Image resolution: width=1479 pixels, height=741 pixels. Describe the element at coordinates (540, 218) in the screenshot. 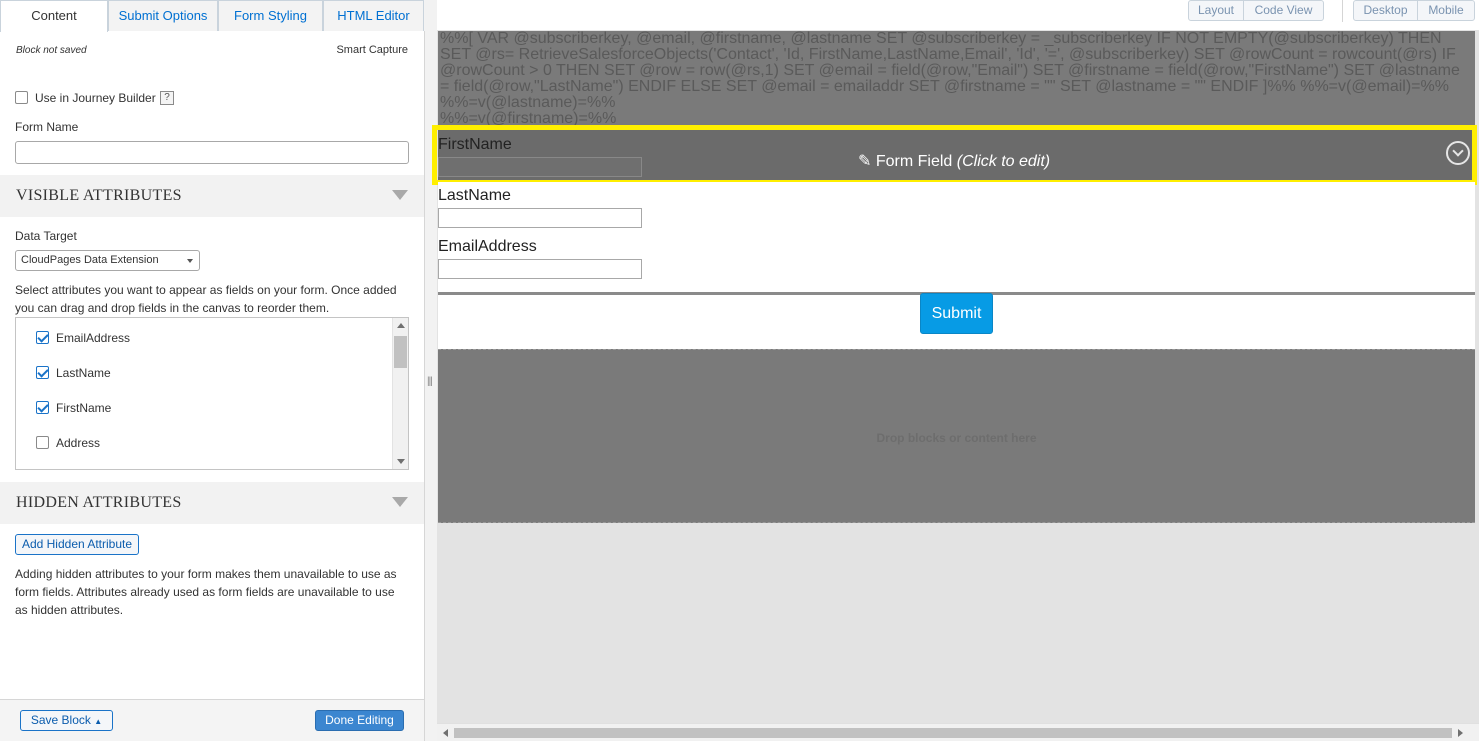

I see `lastname-input` at that location.